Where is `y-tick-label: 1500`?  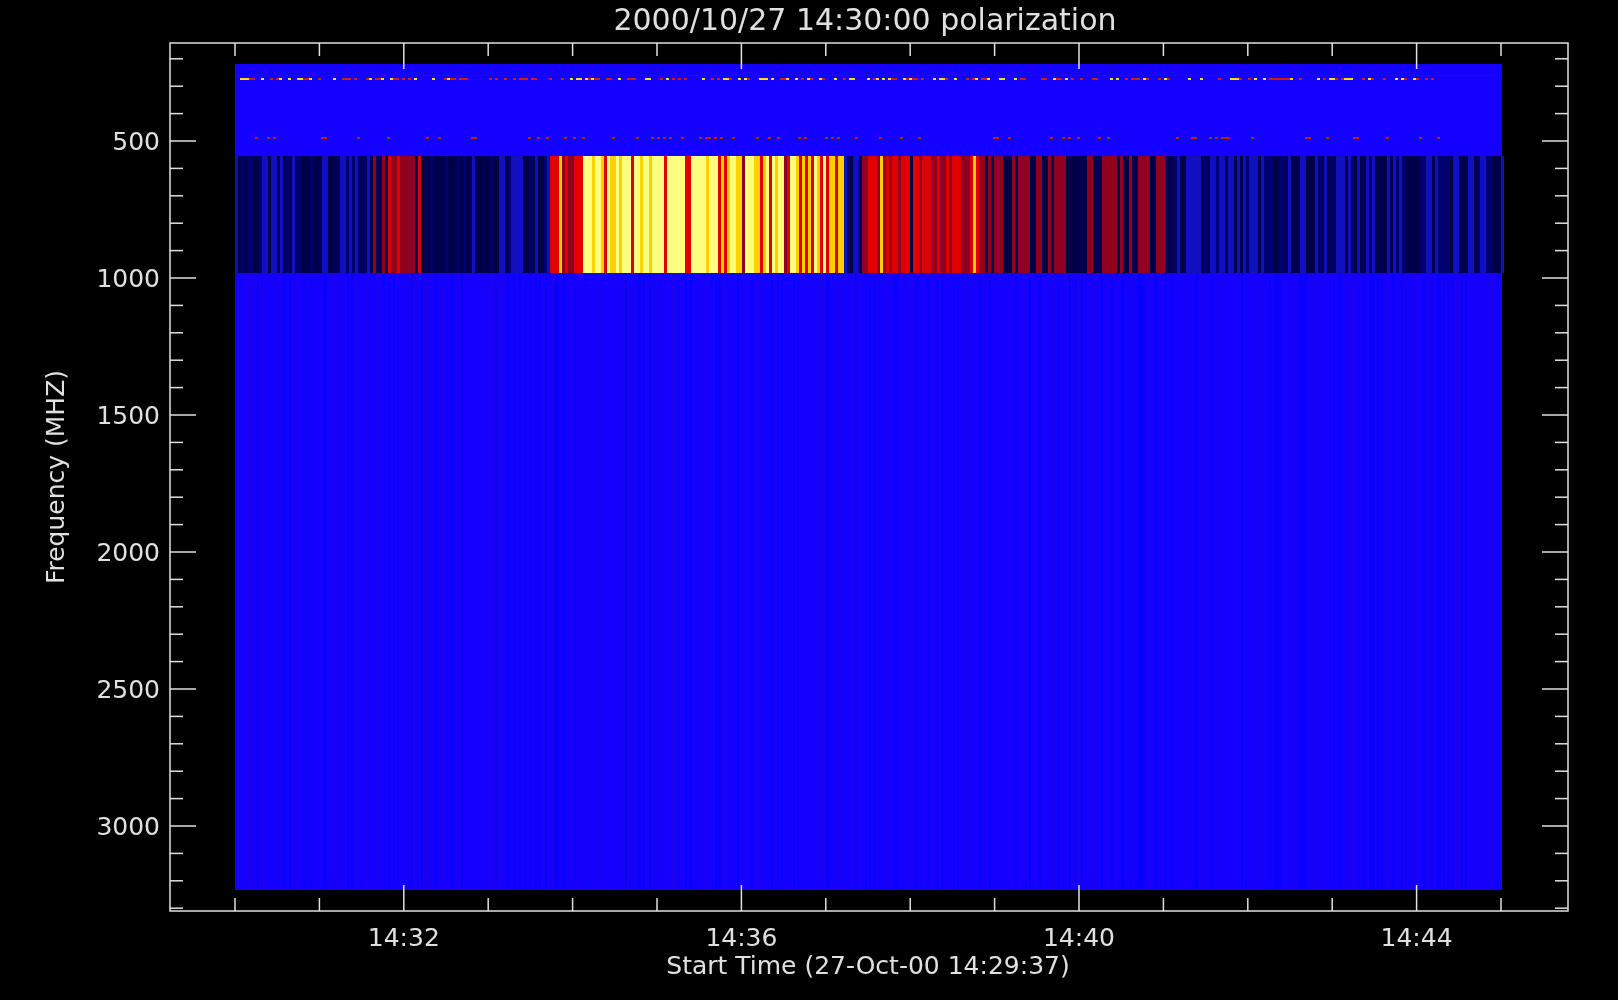 y-tick-label: 1500 is located at coordinates (128, 415).